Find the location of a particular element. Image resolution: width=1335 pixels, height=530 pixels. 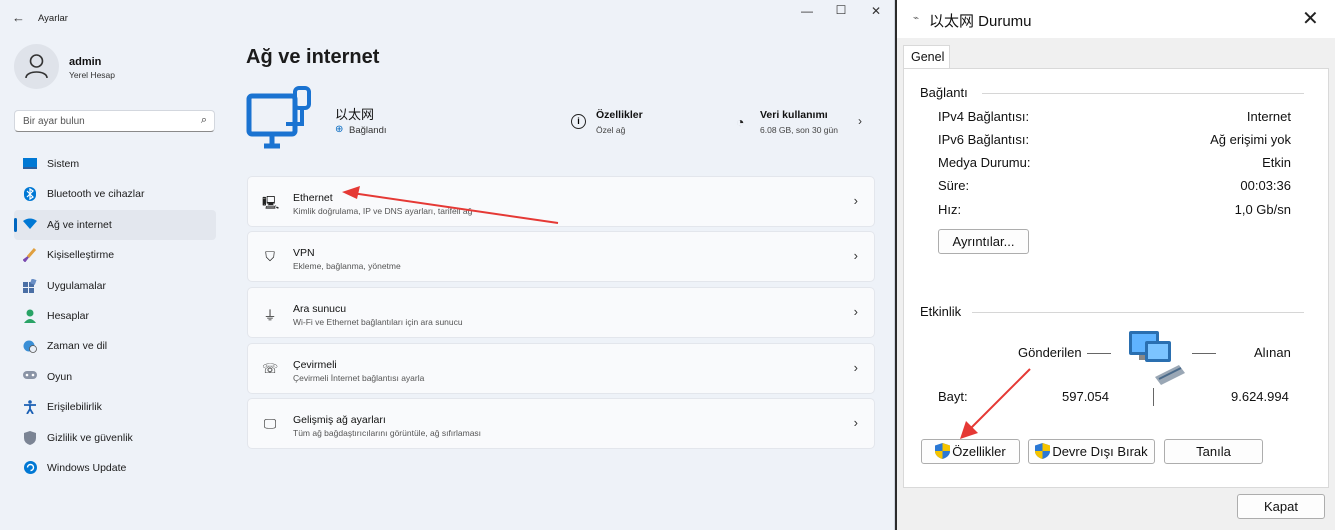

sent-dash is located at coordinates (1099, 353).